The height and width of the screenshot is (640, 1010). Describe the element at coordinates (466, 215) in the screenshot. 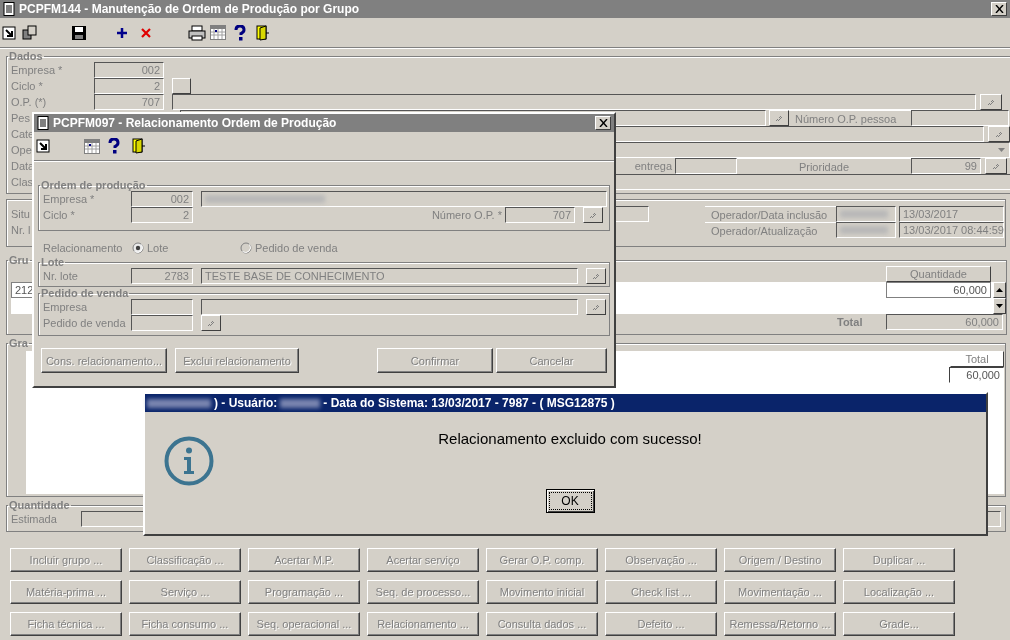

I see `field-label: Número O.P. *` at that location.